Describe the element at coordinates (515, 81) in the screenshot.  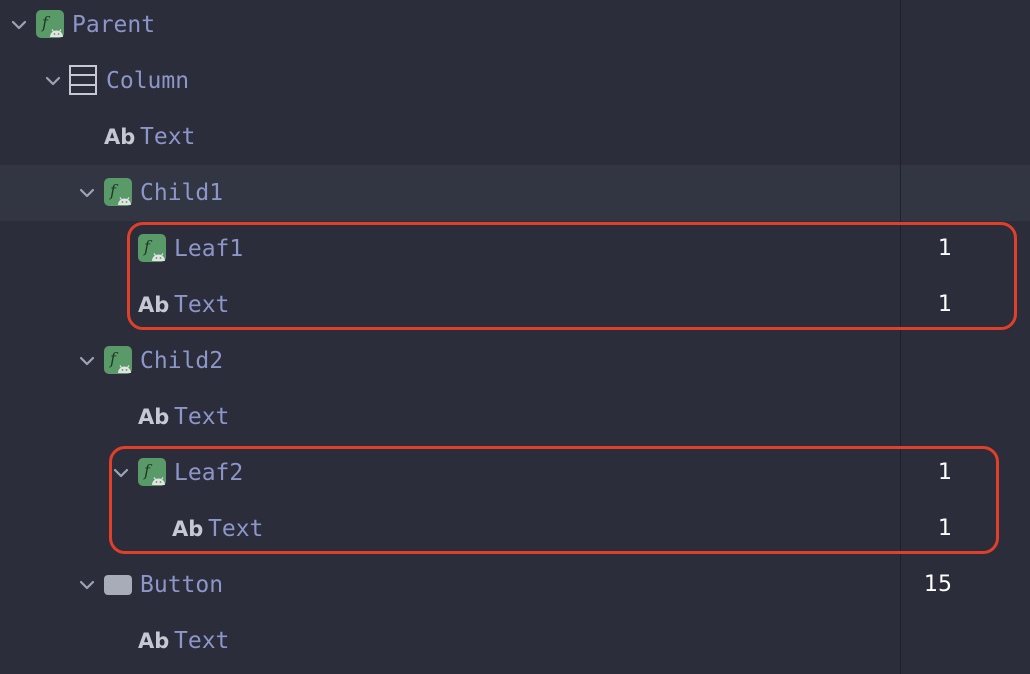
I see `tree-row-column: Column` at that location.